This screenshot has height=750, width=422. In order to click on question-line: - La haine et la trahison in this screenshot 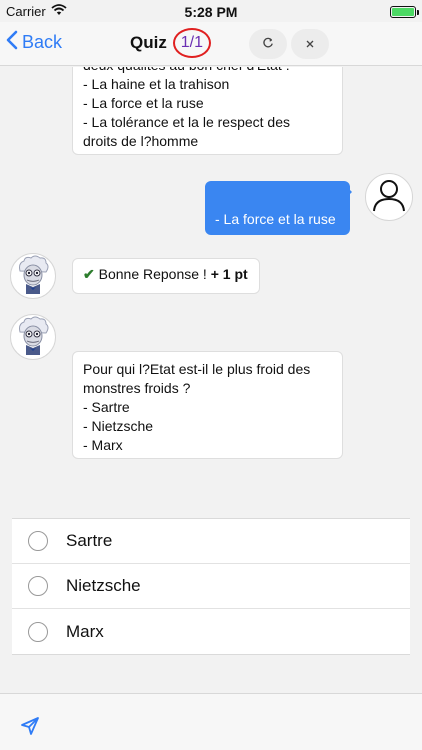, I will do `click(156, 84)`.